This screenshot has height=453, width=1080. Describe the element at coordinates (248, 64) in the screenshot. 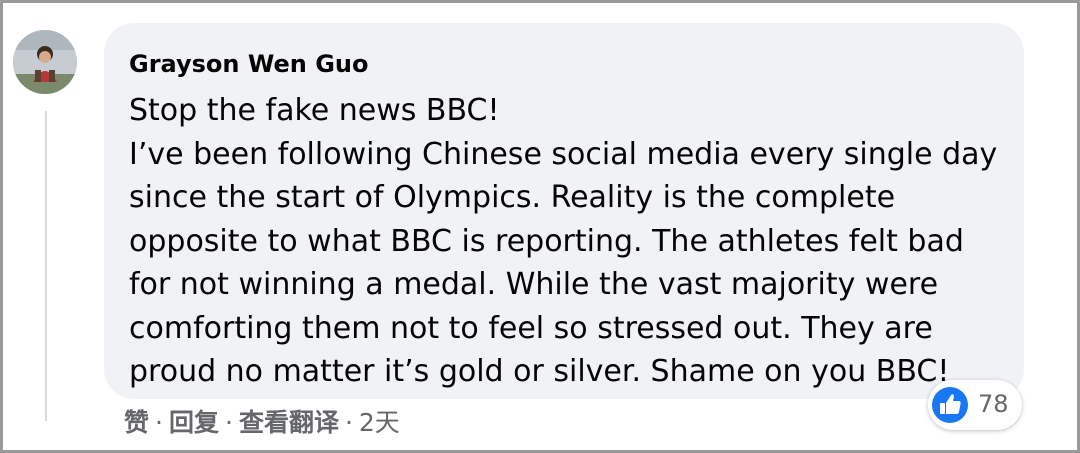

I see `comment-author-name: Grayson Wen Guo` at that location.